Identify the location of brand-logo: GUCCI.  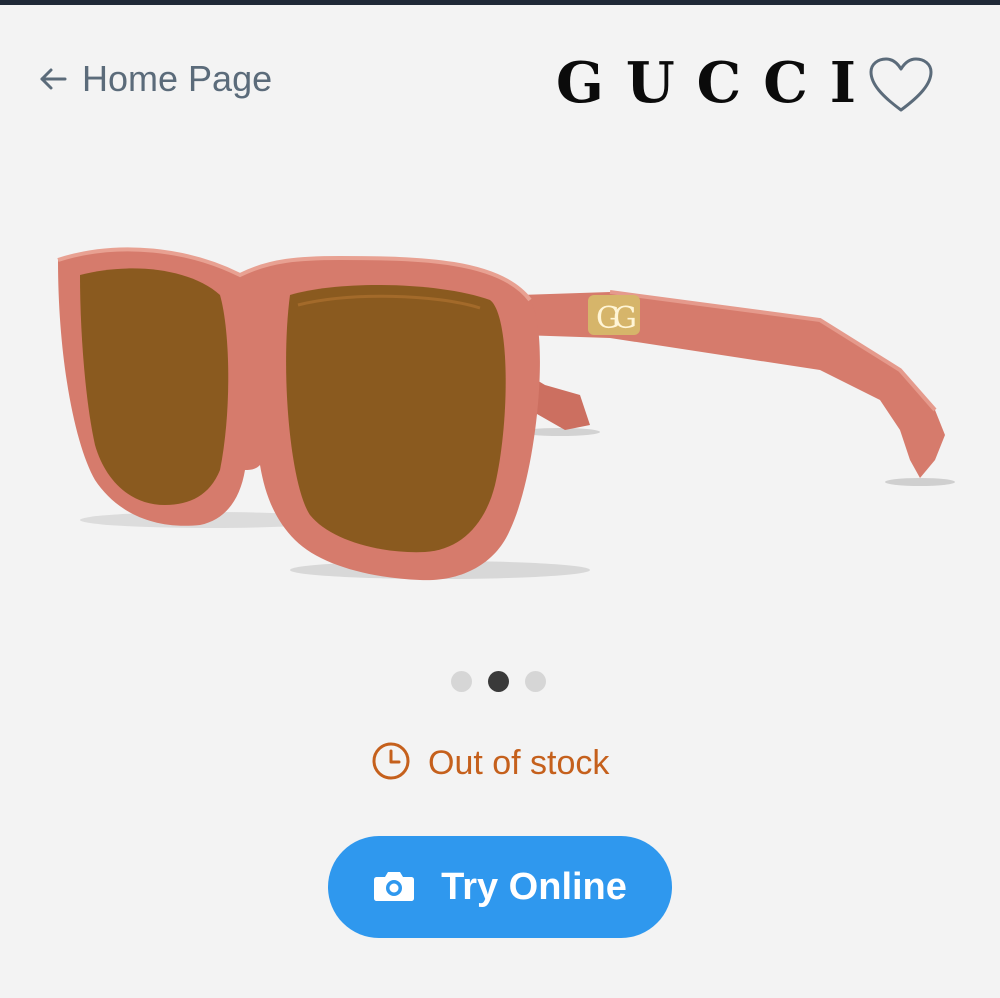
(717, 83).